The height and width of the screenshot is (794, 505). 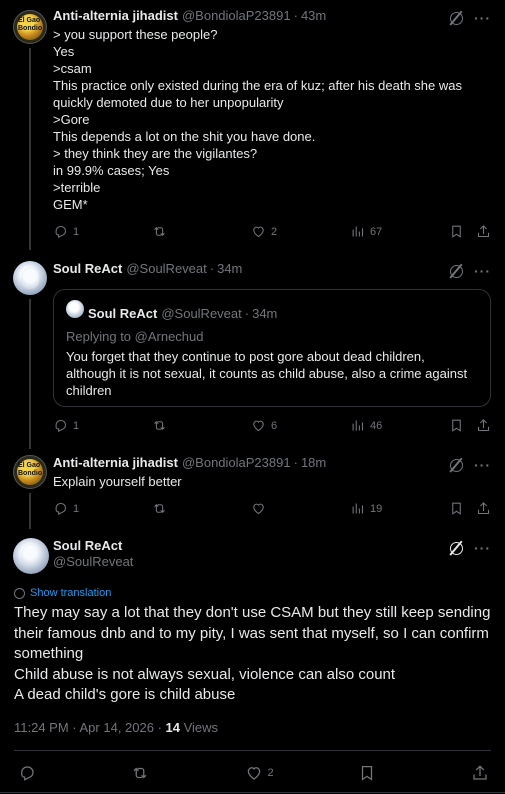 What do you see at coordinates (370, 508) in the screenshot?
I see `views-button: 19` at bounding box center [370, 508].